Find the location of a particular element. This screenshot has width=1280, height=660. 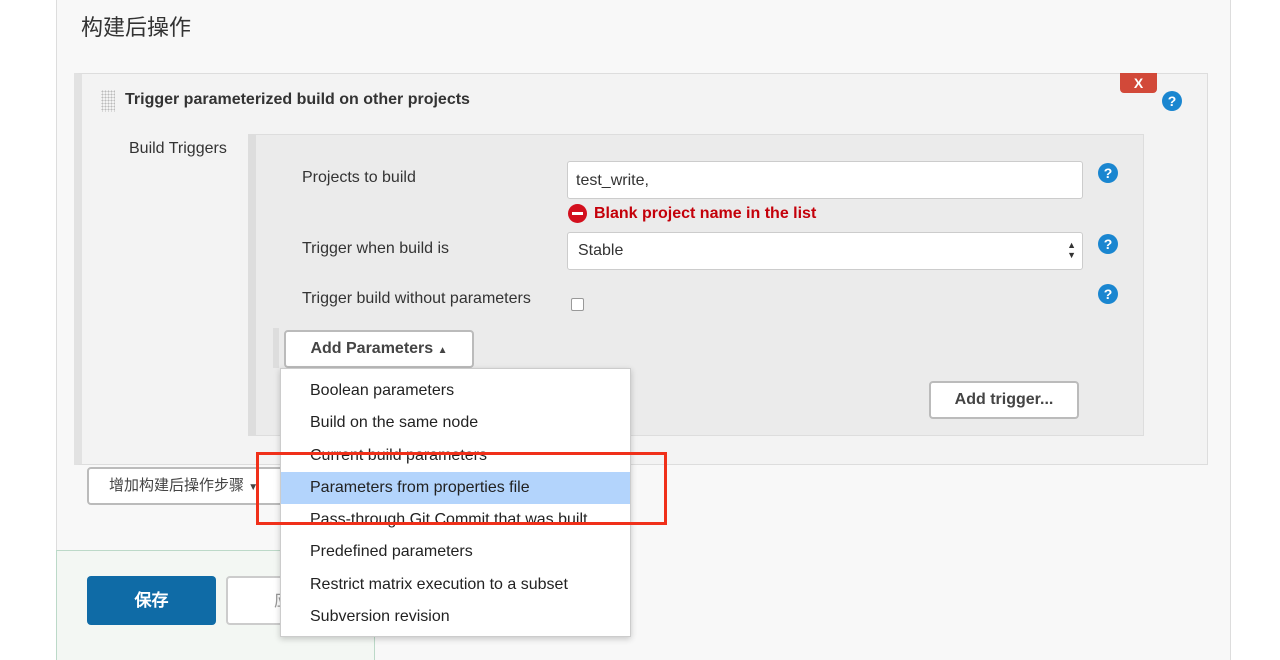

projects-input: test_write, is located at coordinates (825, 180).